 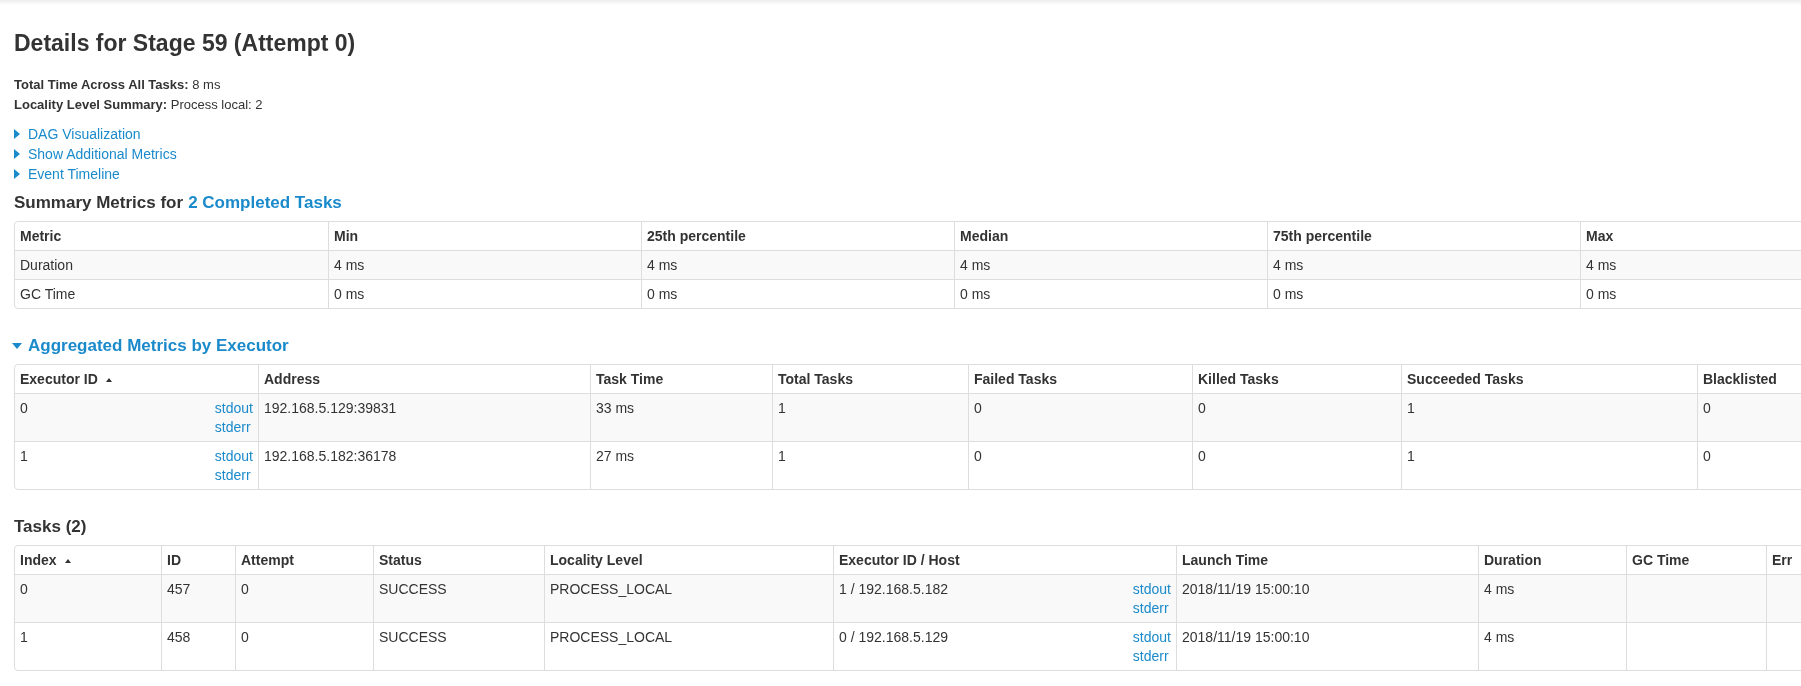 What do you see at coordinates (265, 203) in the screenshot?
I see `completed-tasks-link: 2 Completed Tasks` at bounding box center [265, 203].